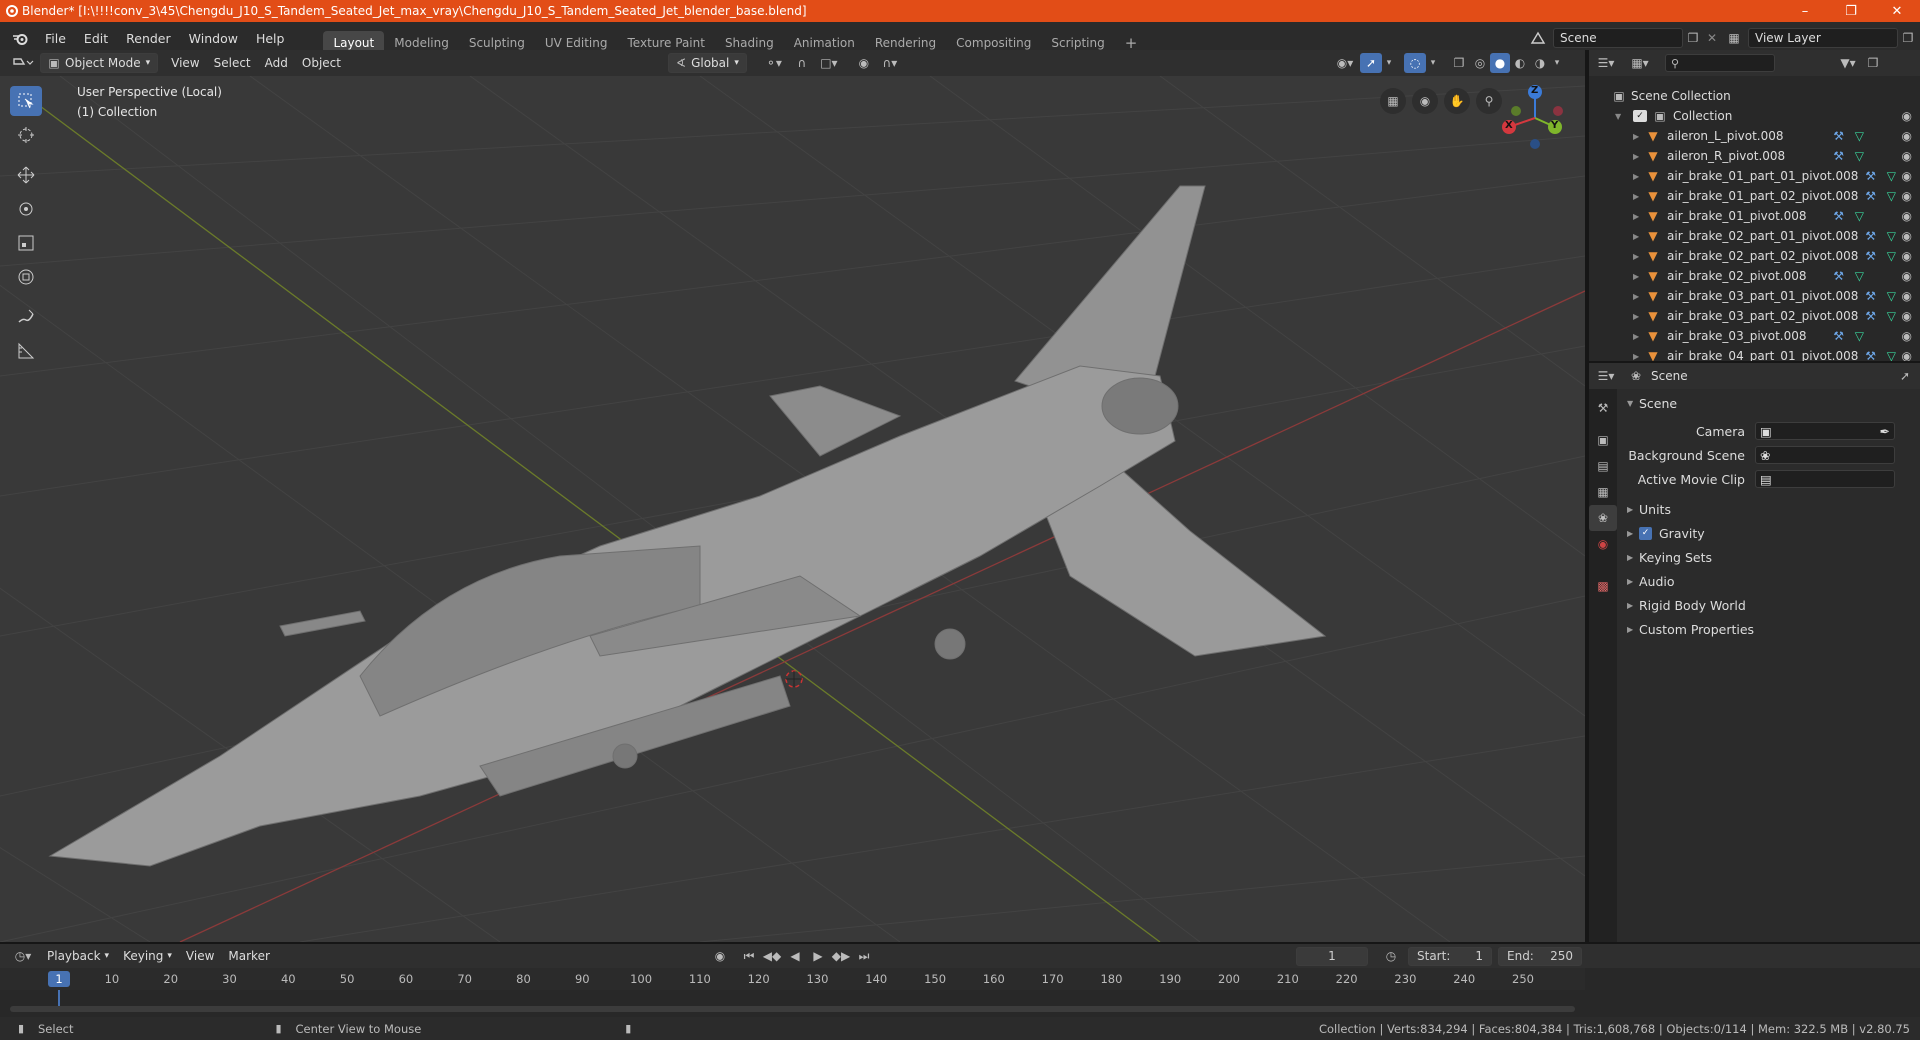  What do you see at coordinates (26, 243) in the screenshot?
I see `scale-tool-icon` at bounding box center [26, 243].